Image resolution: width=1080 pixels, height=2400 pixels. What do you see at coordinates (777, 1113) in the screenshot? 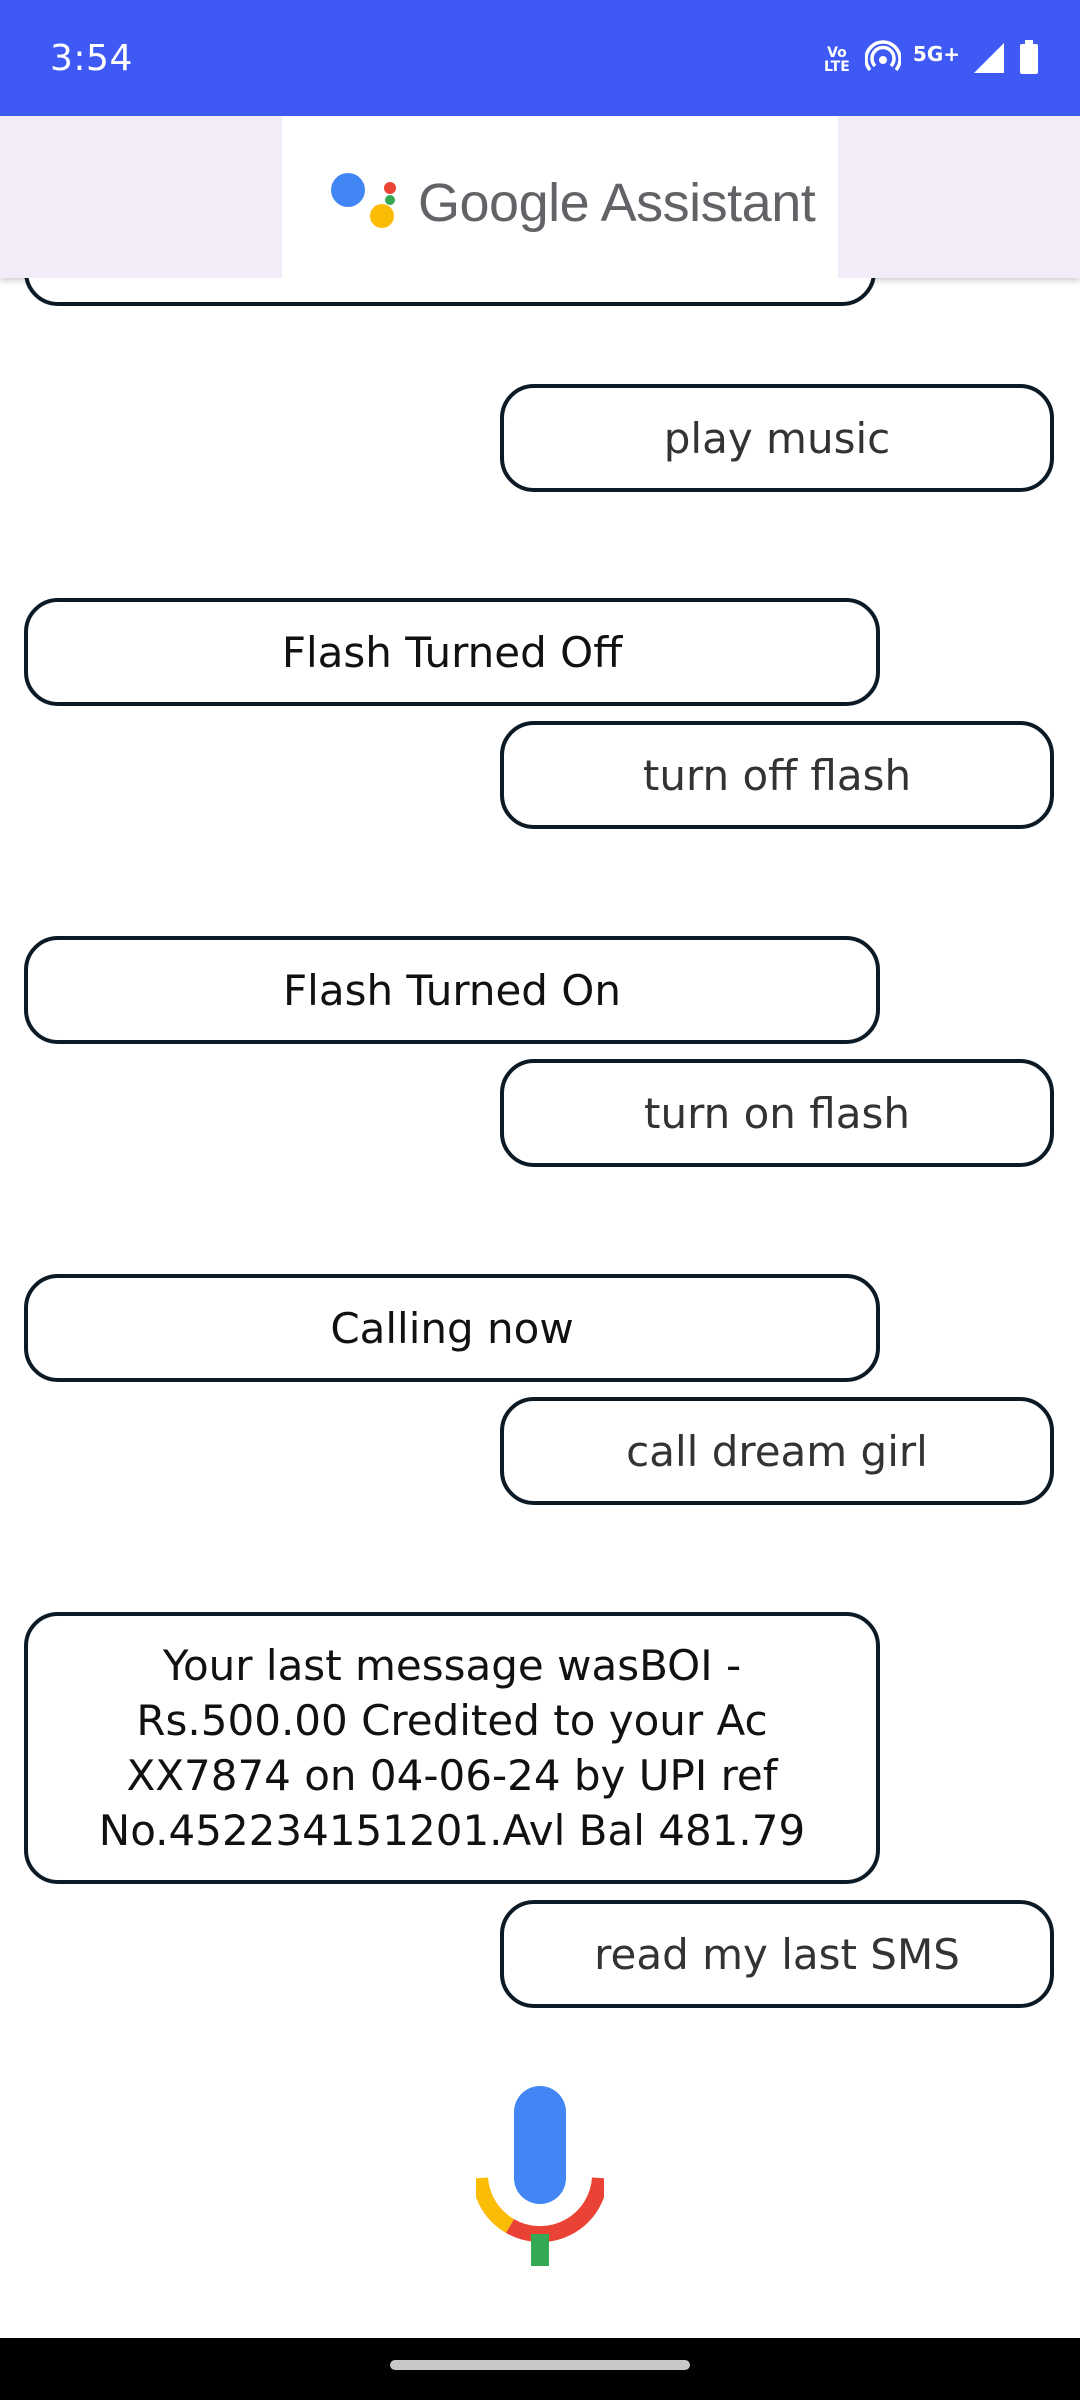
I see `user-message: turn on flash` at bounding box center [777, 1113].